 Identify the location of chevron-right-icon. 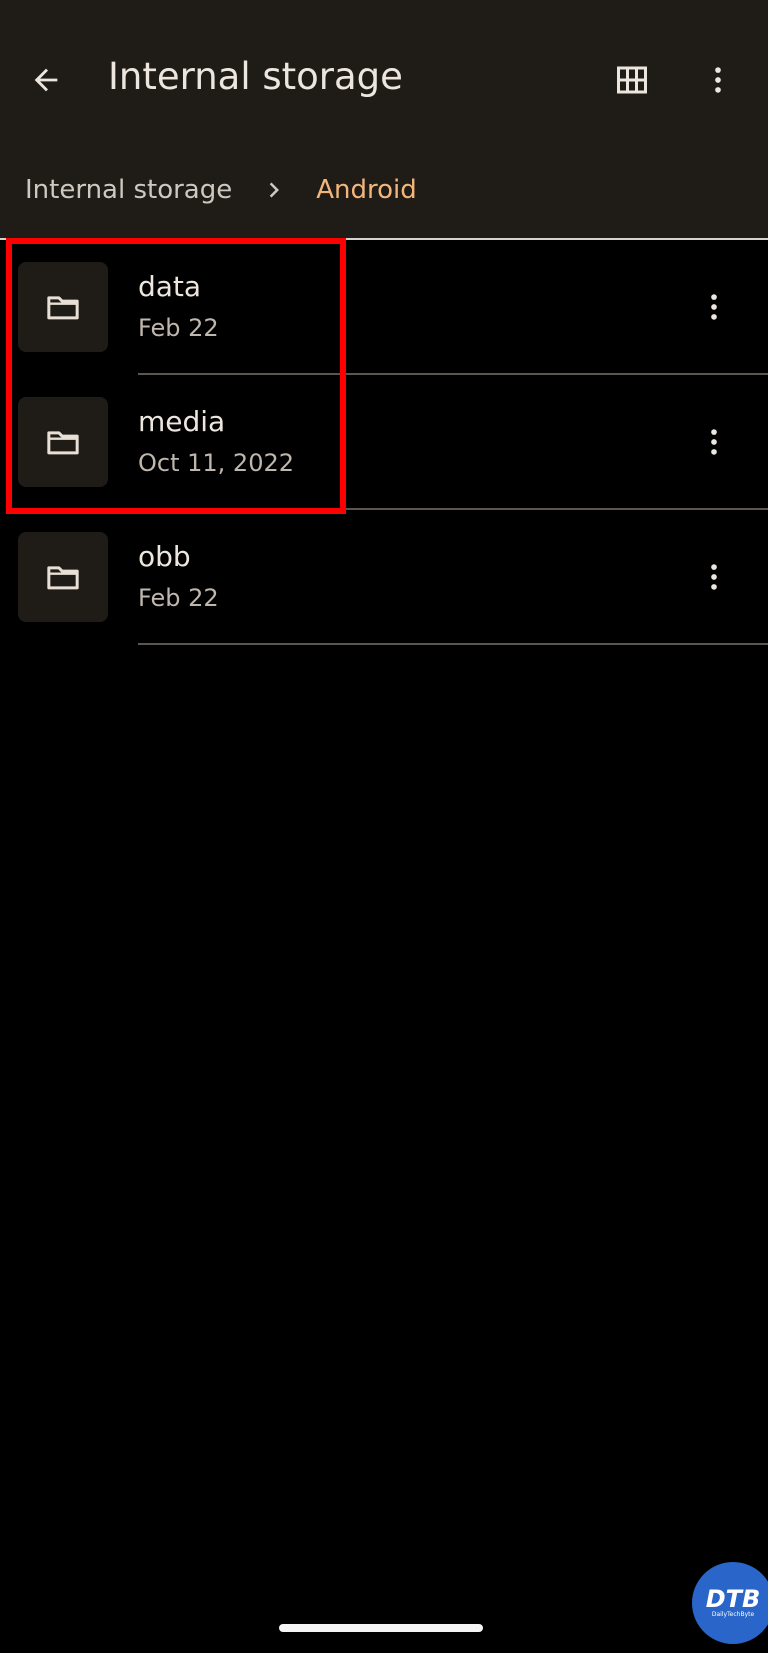
(274, 190).